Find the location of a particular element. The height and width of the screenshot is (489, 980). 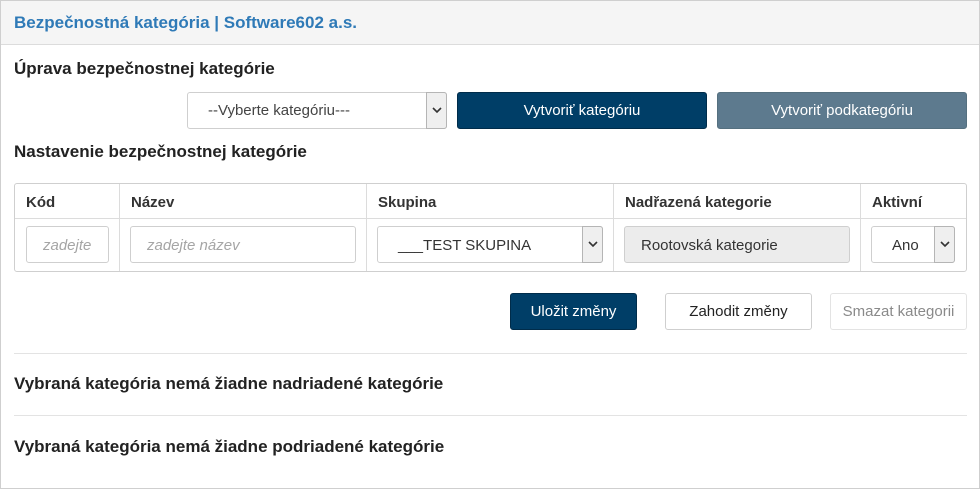

parent-category-value: Rootovská kategorie is located at coordinates (709, 245).